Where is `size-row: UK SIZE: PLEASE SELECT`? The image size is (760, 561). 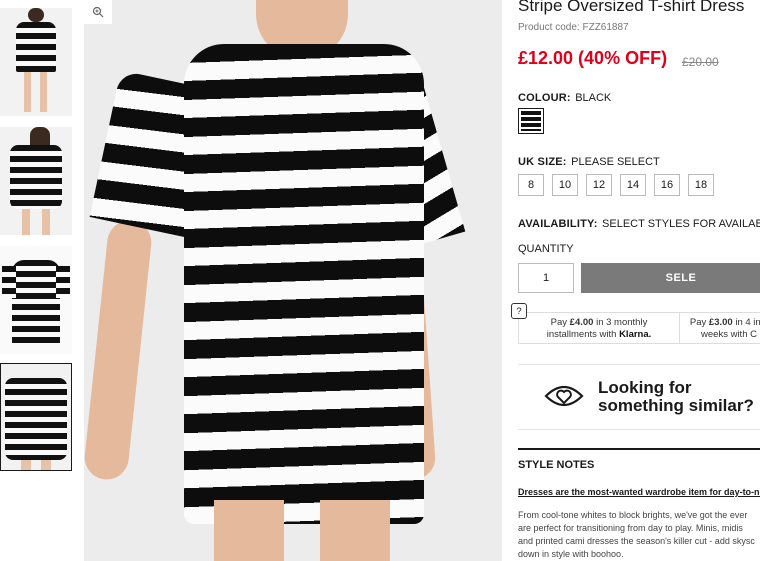 size-row: UK SIZE: PLEASE SELECT is located at coordinates (589, 161).